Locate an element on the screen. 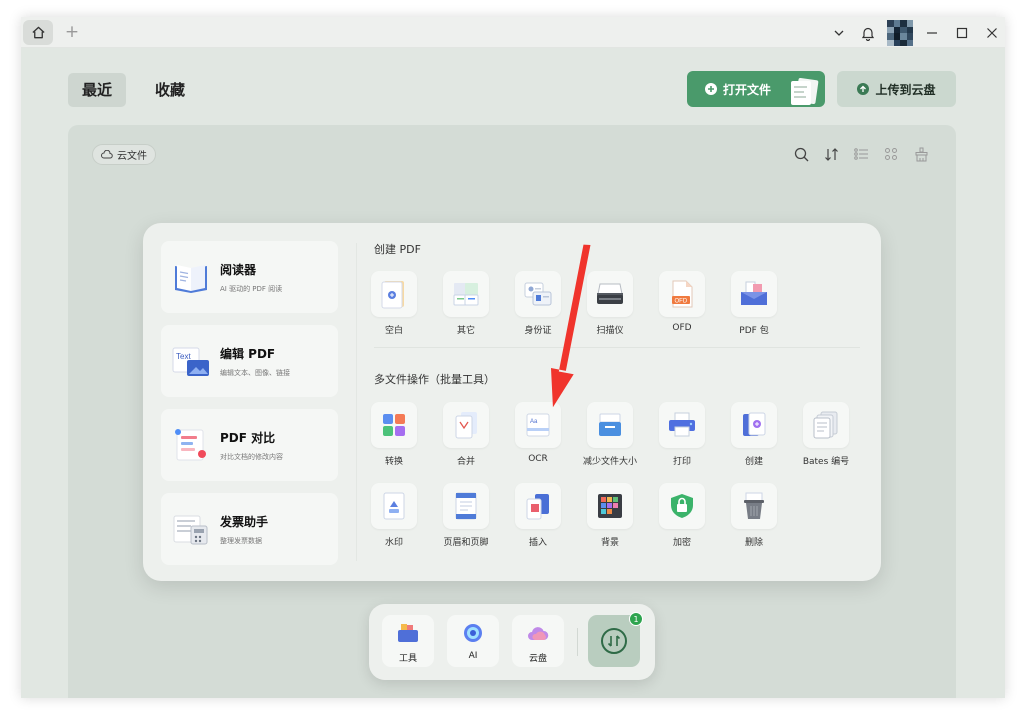 The image size is (1024, 719). bates-number-icon is located at coordinates (825, 425).